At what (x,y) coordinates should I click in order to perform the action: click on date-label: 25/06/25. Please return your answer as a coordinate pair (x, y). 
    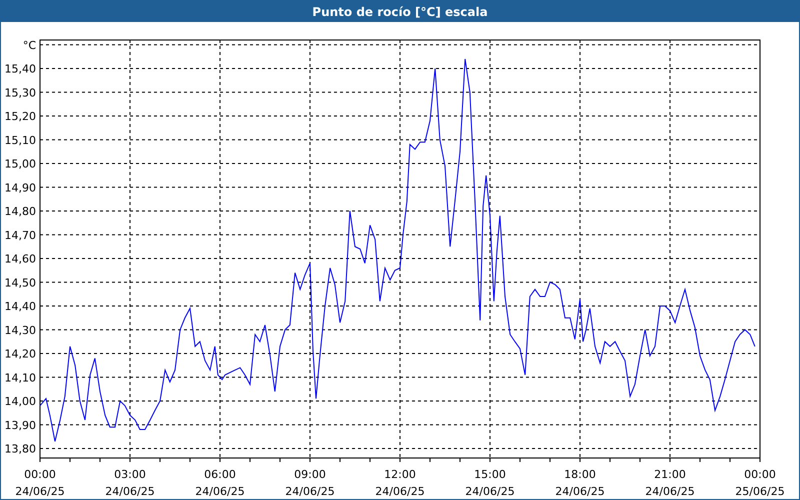
    Looking at the image, I should click on (760, 491).